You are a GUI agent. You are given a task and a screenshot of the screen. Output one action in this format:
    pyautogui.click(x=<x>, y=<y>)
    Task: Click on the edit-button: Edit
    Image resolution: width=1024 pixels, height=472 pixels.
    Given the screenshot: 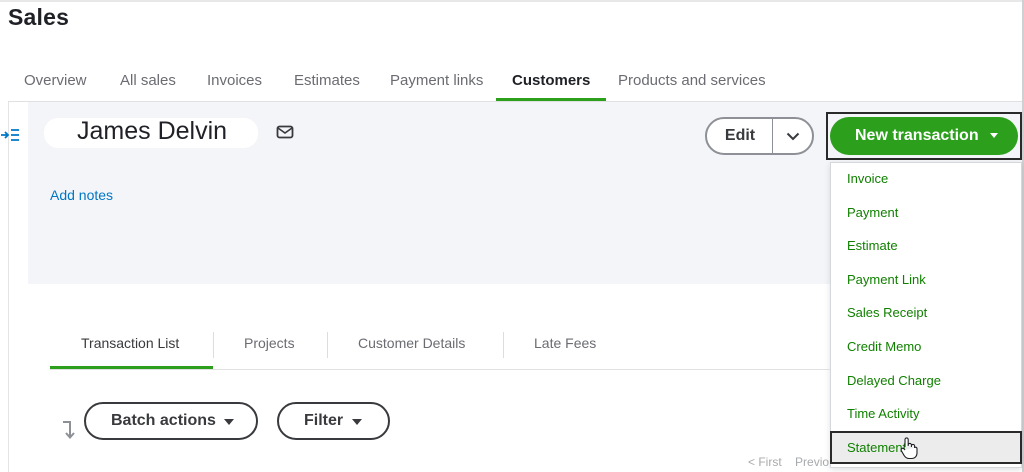 What is the action you would take?
    pyautogui.click(x=740, y=136)
    